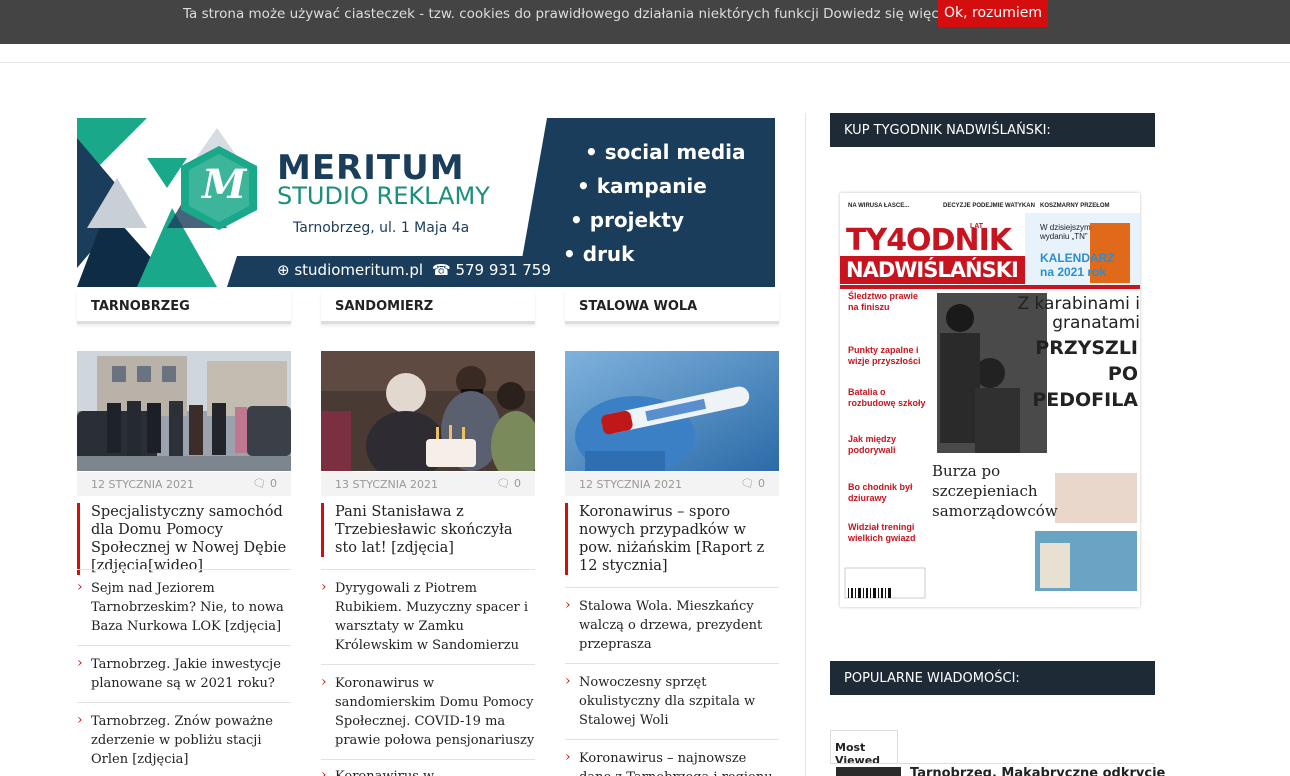  I want to click on phone-icon: ☎, so click(444, 270).